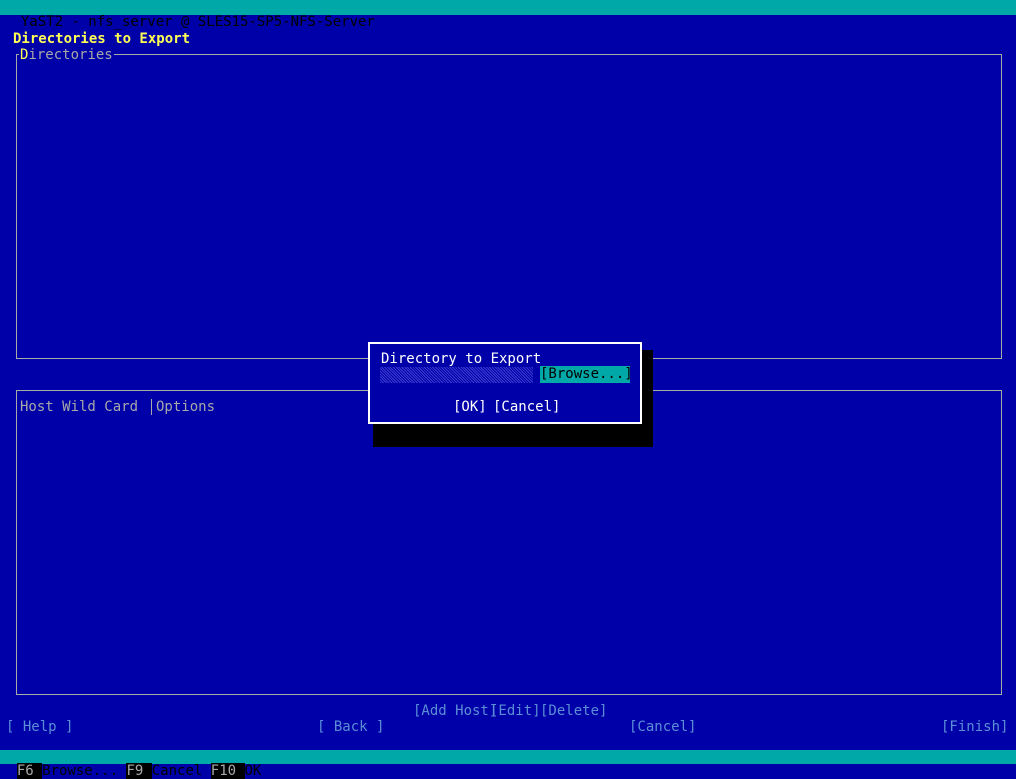 The image size is (1016, 779). What do you see at coordinates (526, 407) in the screenshot?
I see `dialog-cancel-button: [Cancel]` at bounding box center [526, 407].